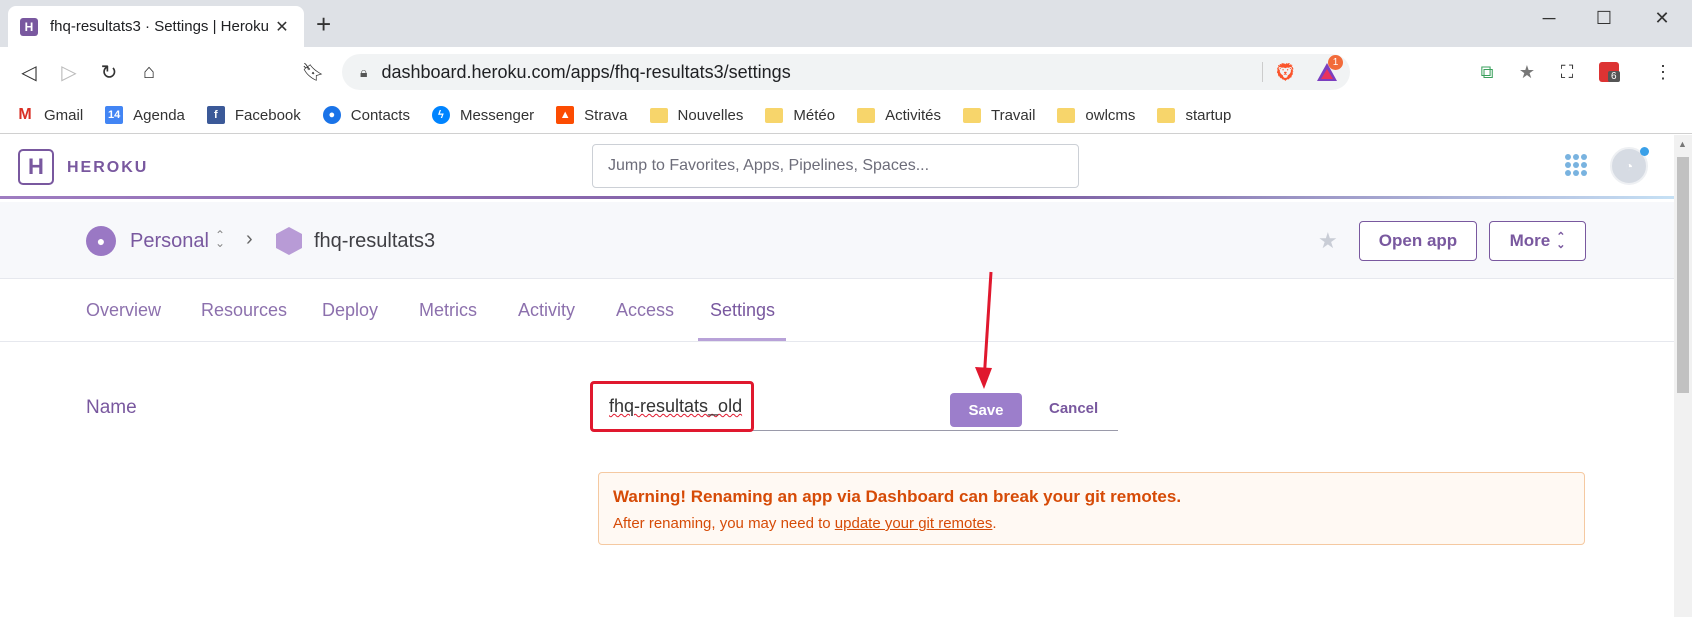  What do you see at coordinates (374, 241) in the screenshot?
I see `app-name-breadcrumb: fhq-resultats3` at bounding box center [374, 241].